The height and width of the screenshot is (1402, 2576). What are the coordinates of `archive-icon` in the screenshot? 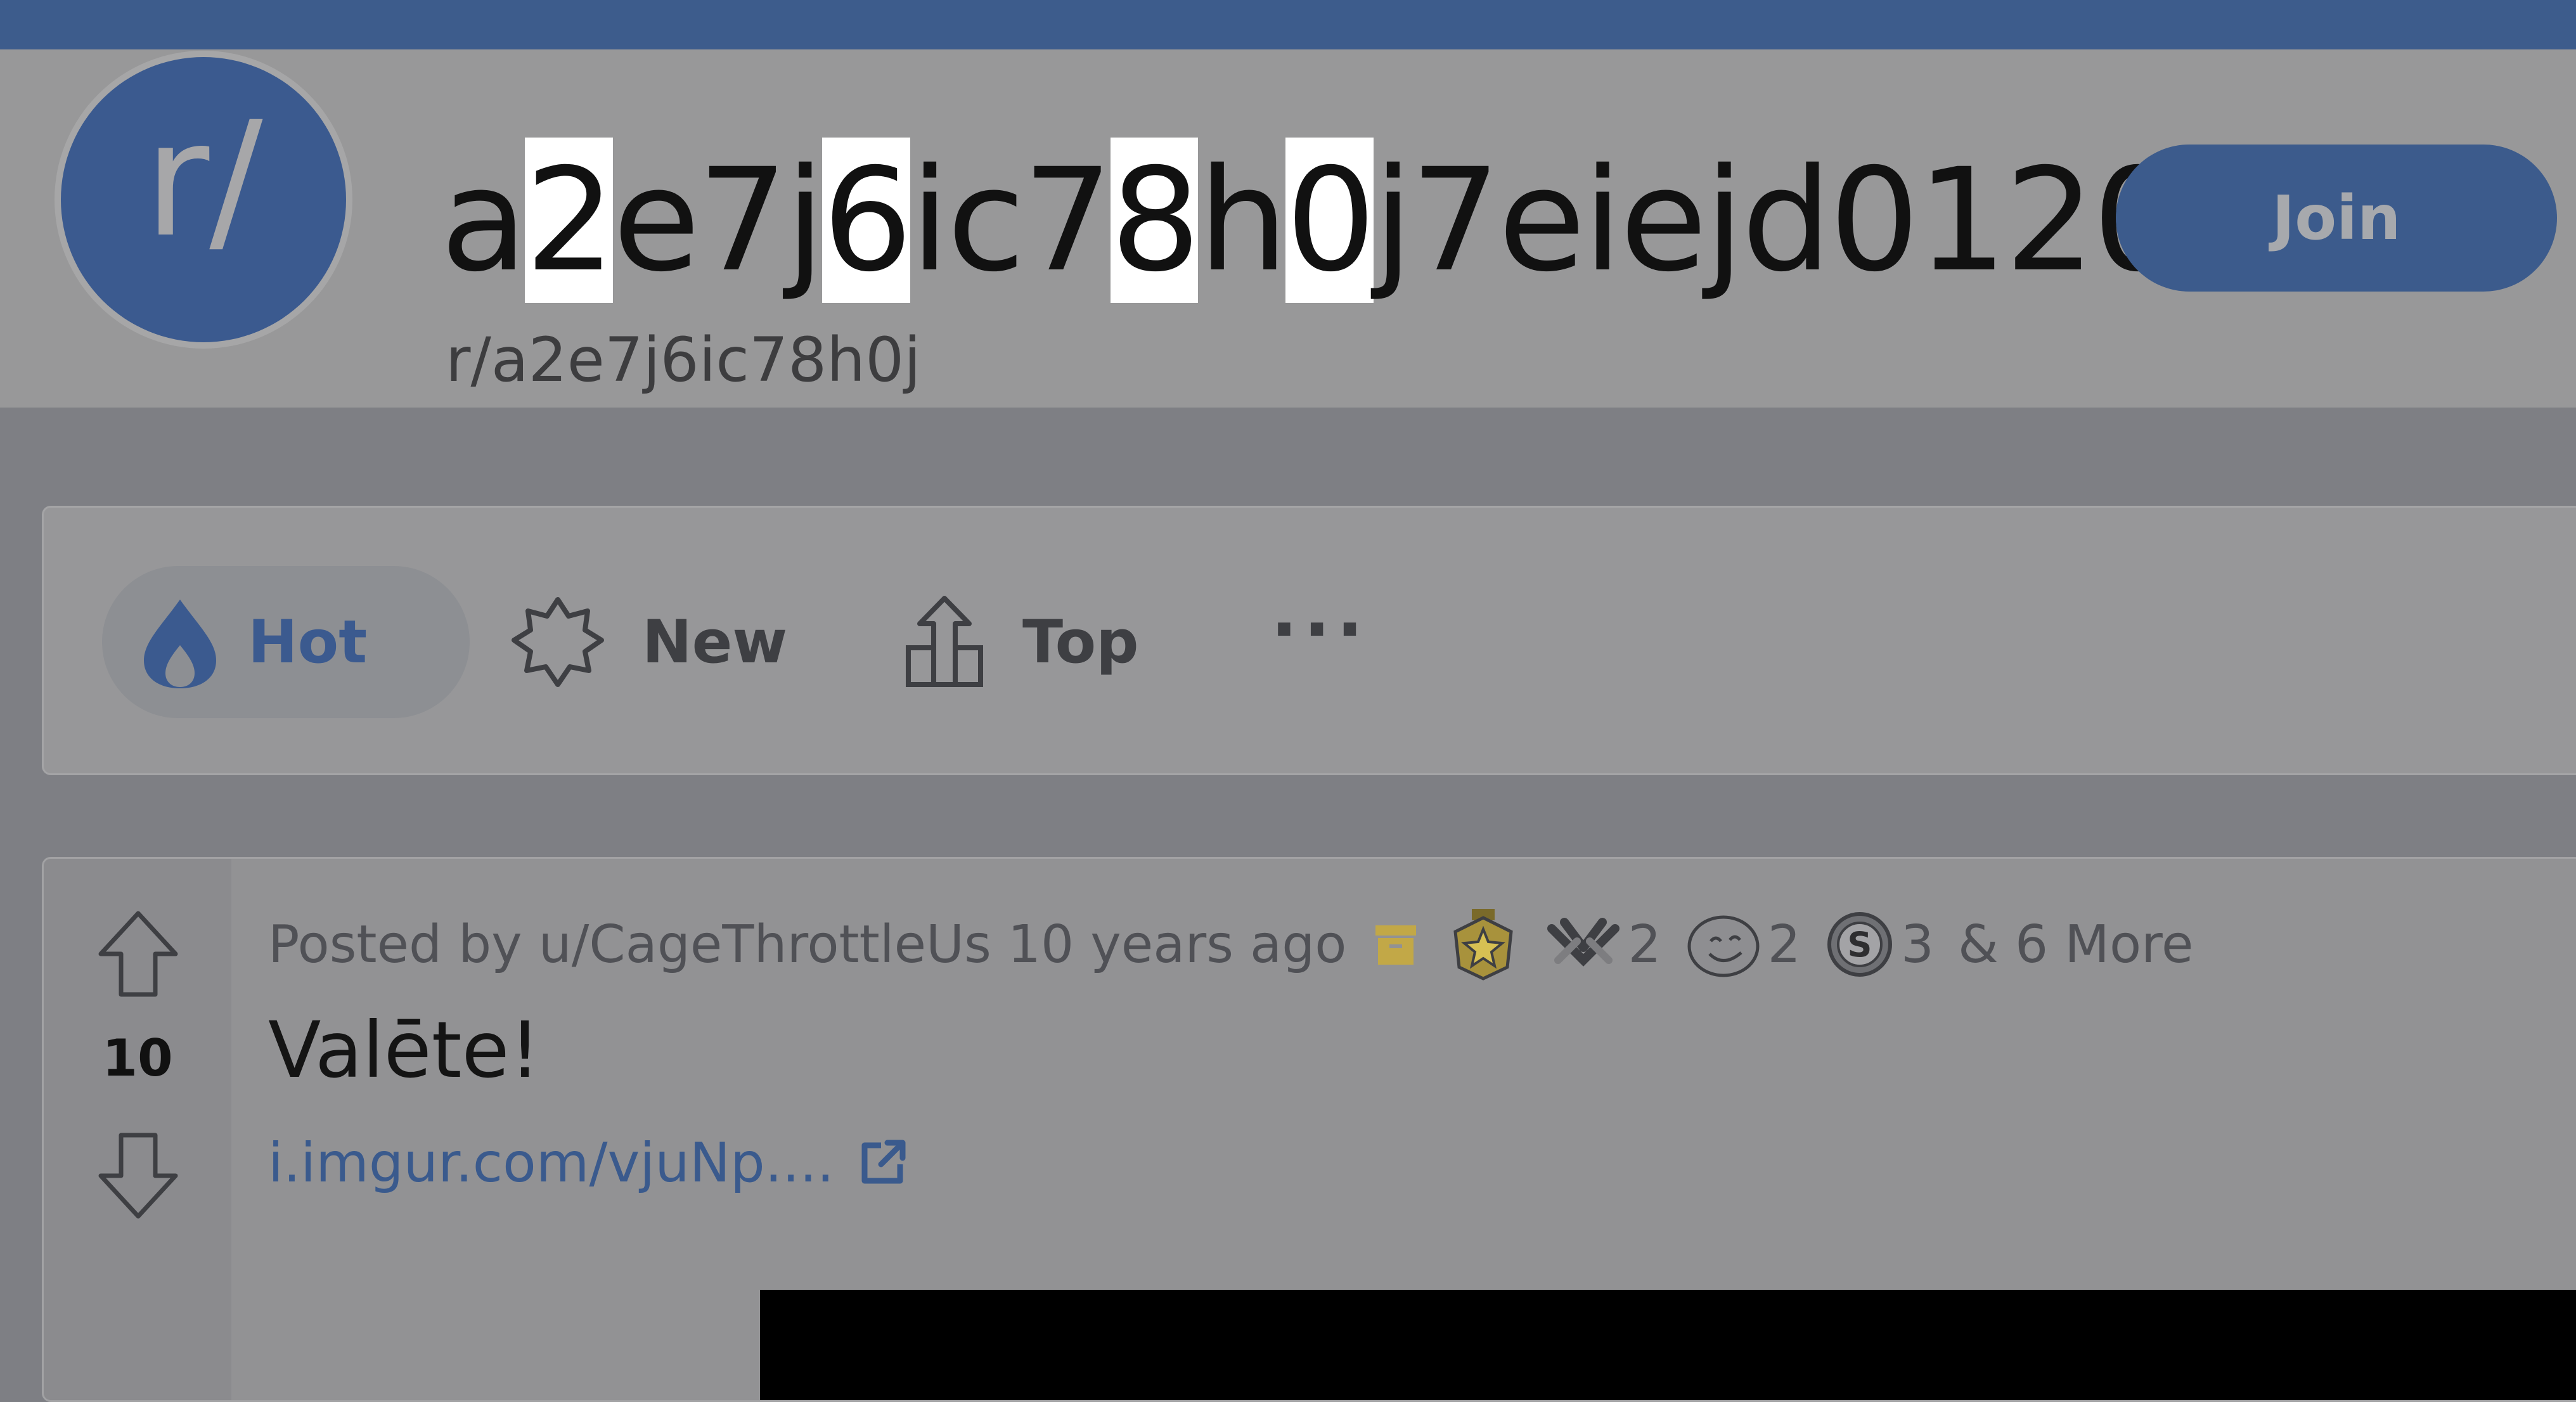 It's located at (1395, 944).